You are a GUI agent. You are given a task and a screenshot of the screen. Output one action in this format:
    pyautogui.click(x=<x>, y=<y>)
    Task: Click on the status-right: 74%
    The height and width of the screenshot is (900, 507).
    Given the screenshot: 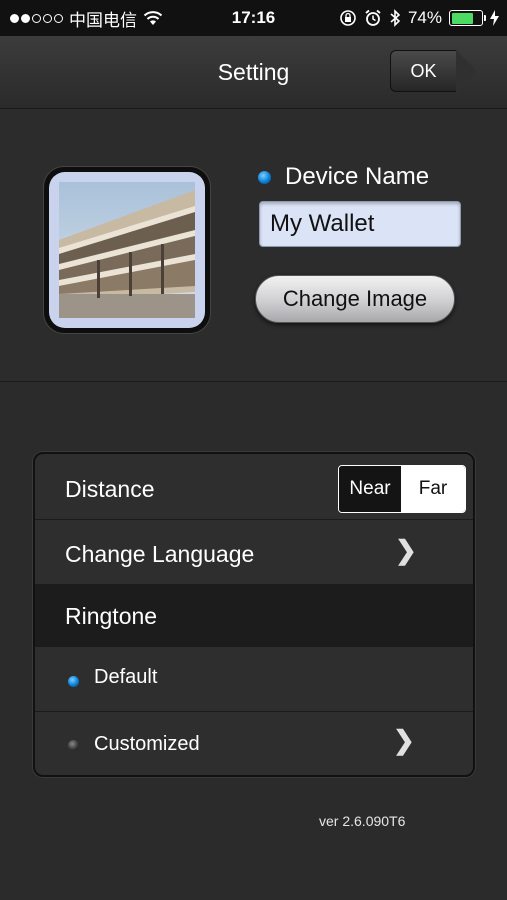 What is the action you would take?
    pyautogui.click(x=419, y=18)
    